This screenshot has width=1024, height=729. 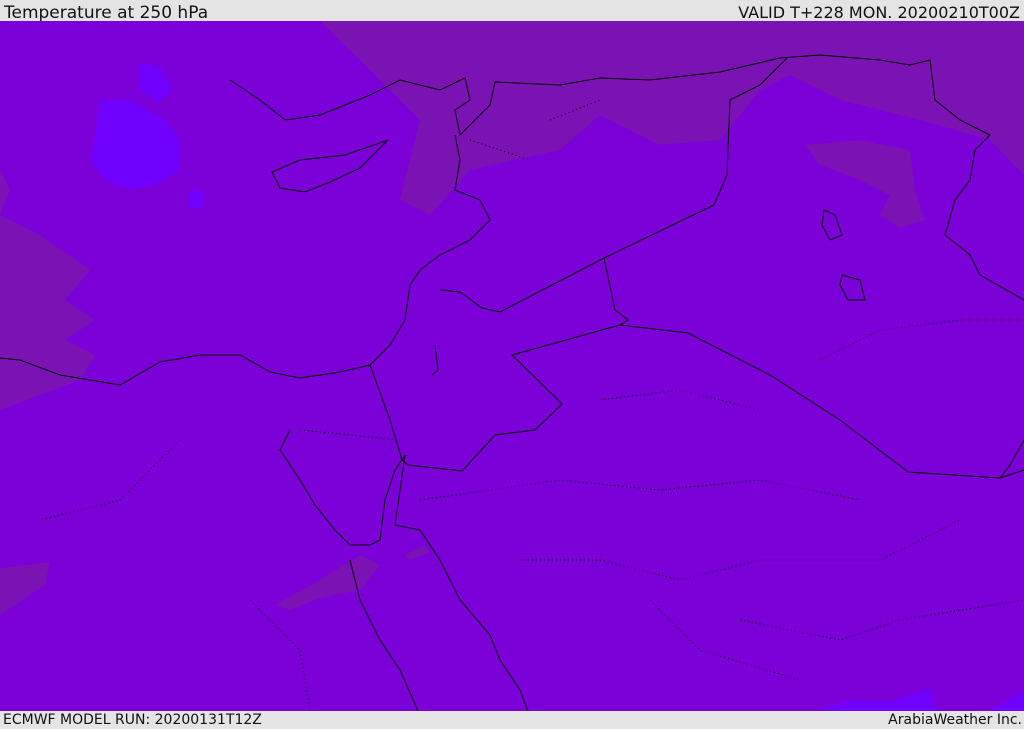 I want to click on valid-time: VALID T+228 MON. 20200210T00Z, so click(x=879, y=12).